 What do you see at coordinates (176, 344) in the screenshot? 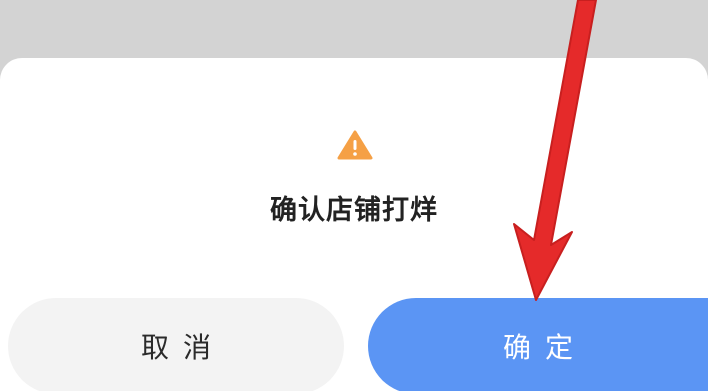
I see `cancel-button: 取消` at bounding box center [176, 344].